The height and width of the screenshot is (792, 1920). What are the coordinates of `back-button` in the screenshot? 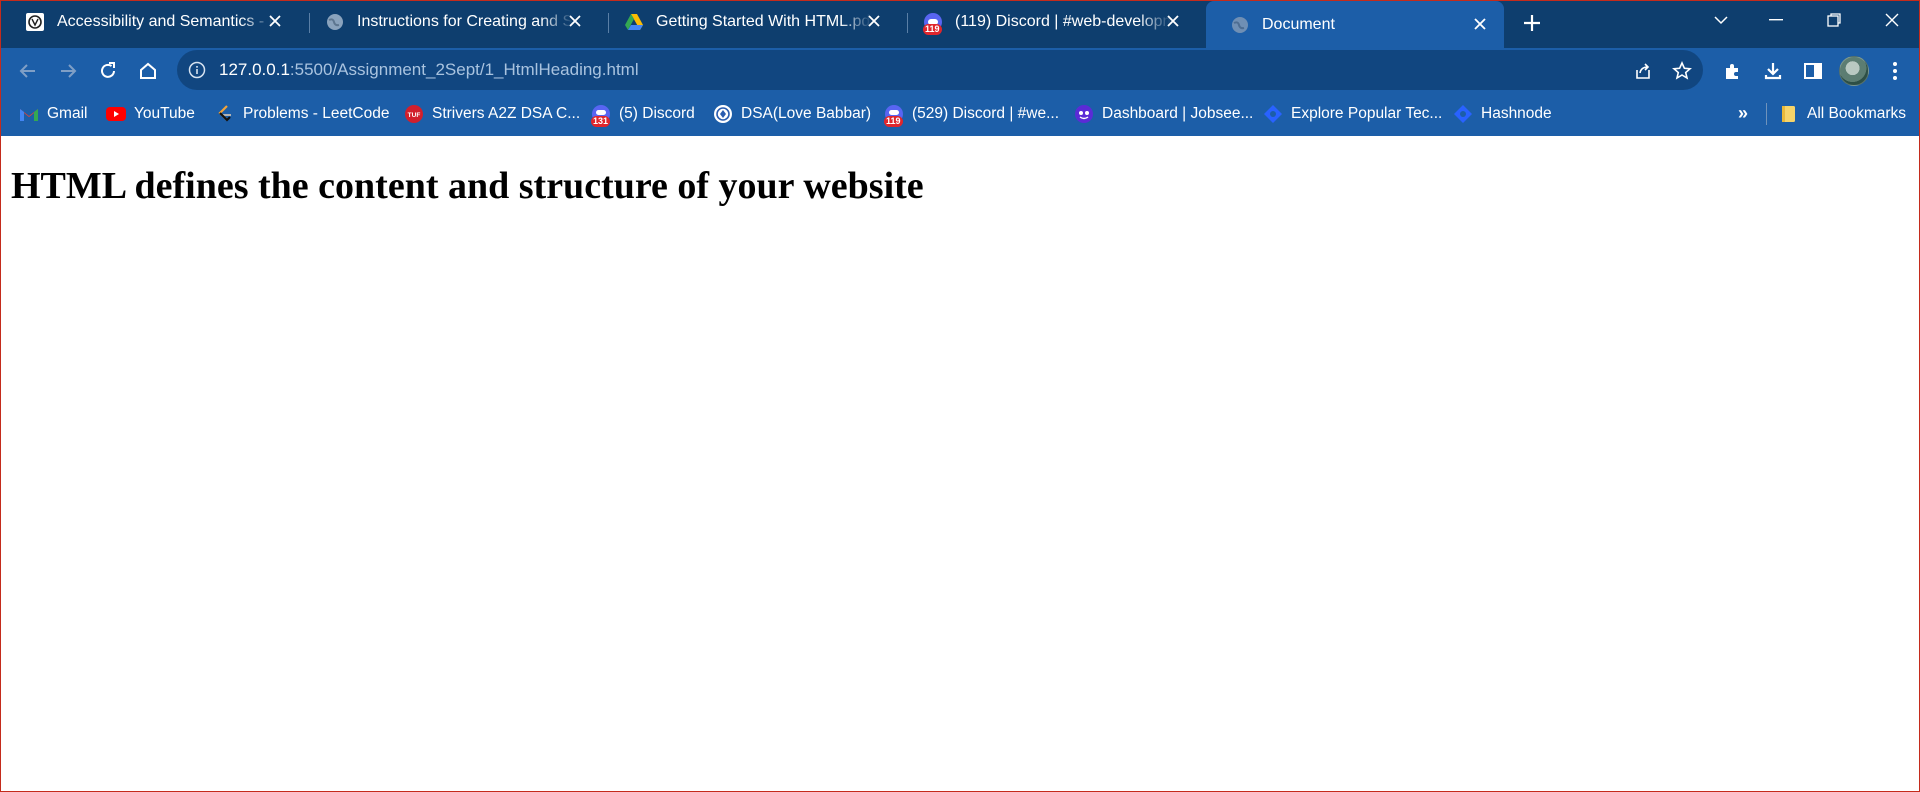 It's located at (28, 71).